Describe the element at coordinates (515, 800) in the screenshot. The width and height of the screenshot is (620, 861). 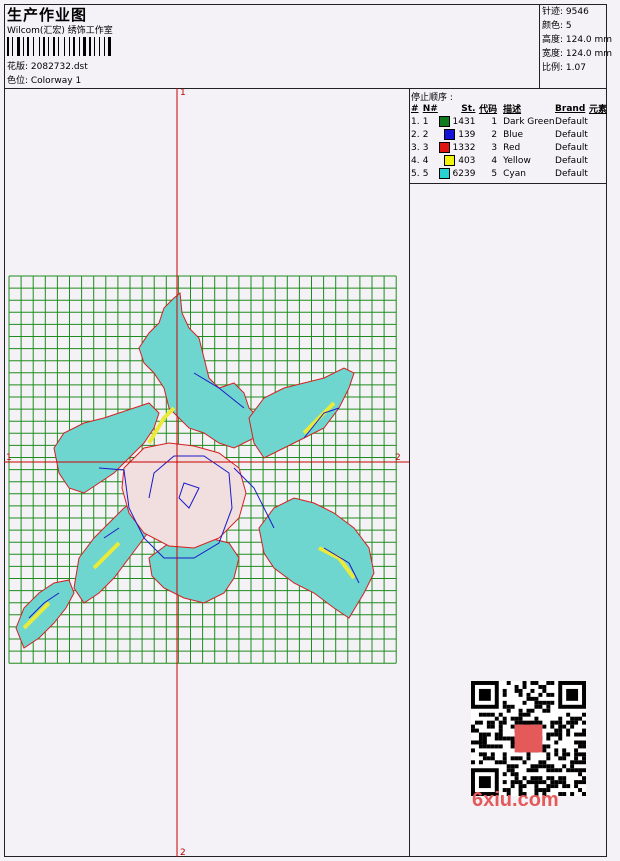
I see `watermark-site: 6xiu.com` at that location.